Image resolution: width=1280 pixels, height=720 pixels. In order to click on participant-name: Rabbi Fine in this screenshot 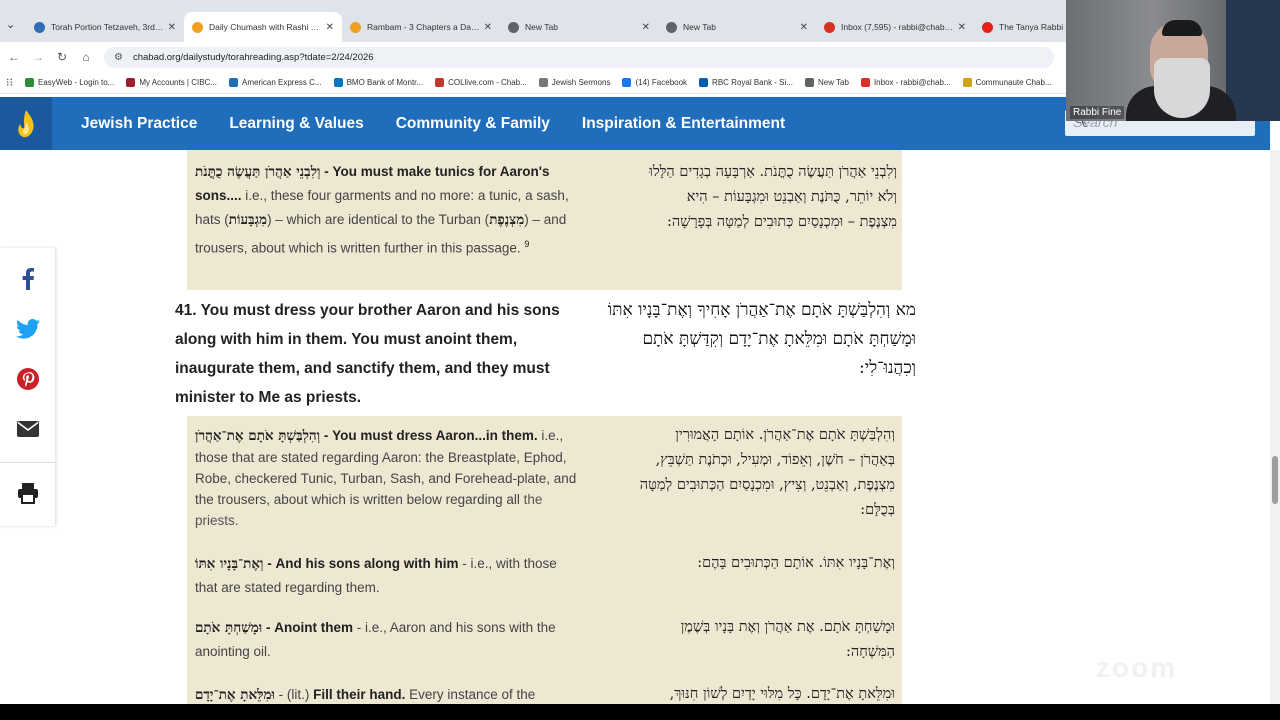, I will do `click(1097, 112)`.